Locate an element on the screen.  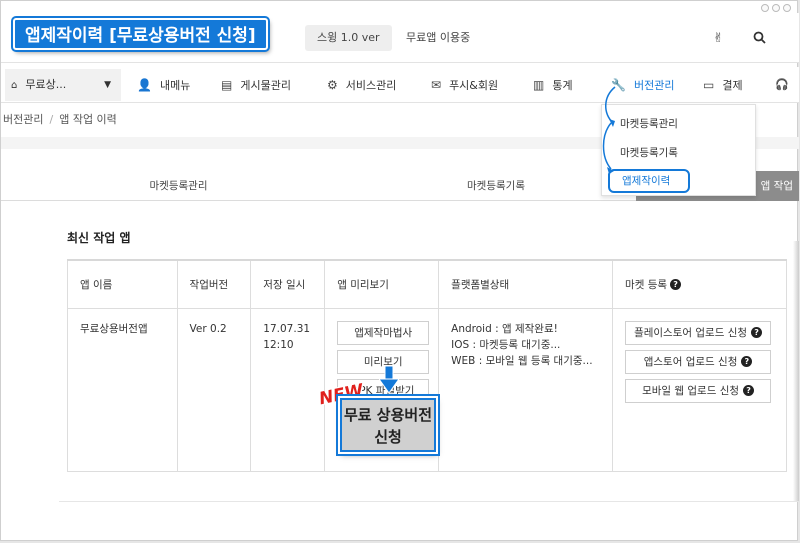
saved-at-cell: 17.07.31 12:10 is located at coordinates (288, 389).